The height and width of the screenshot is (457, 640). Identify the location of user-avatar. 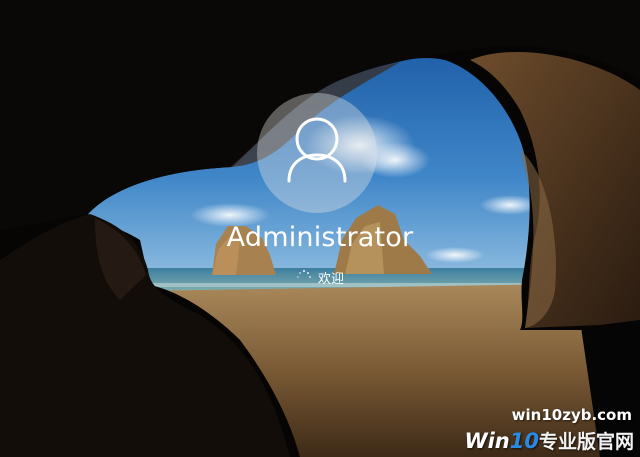
(317, 153).